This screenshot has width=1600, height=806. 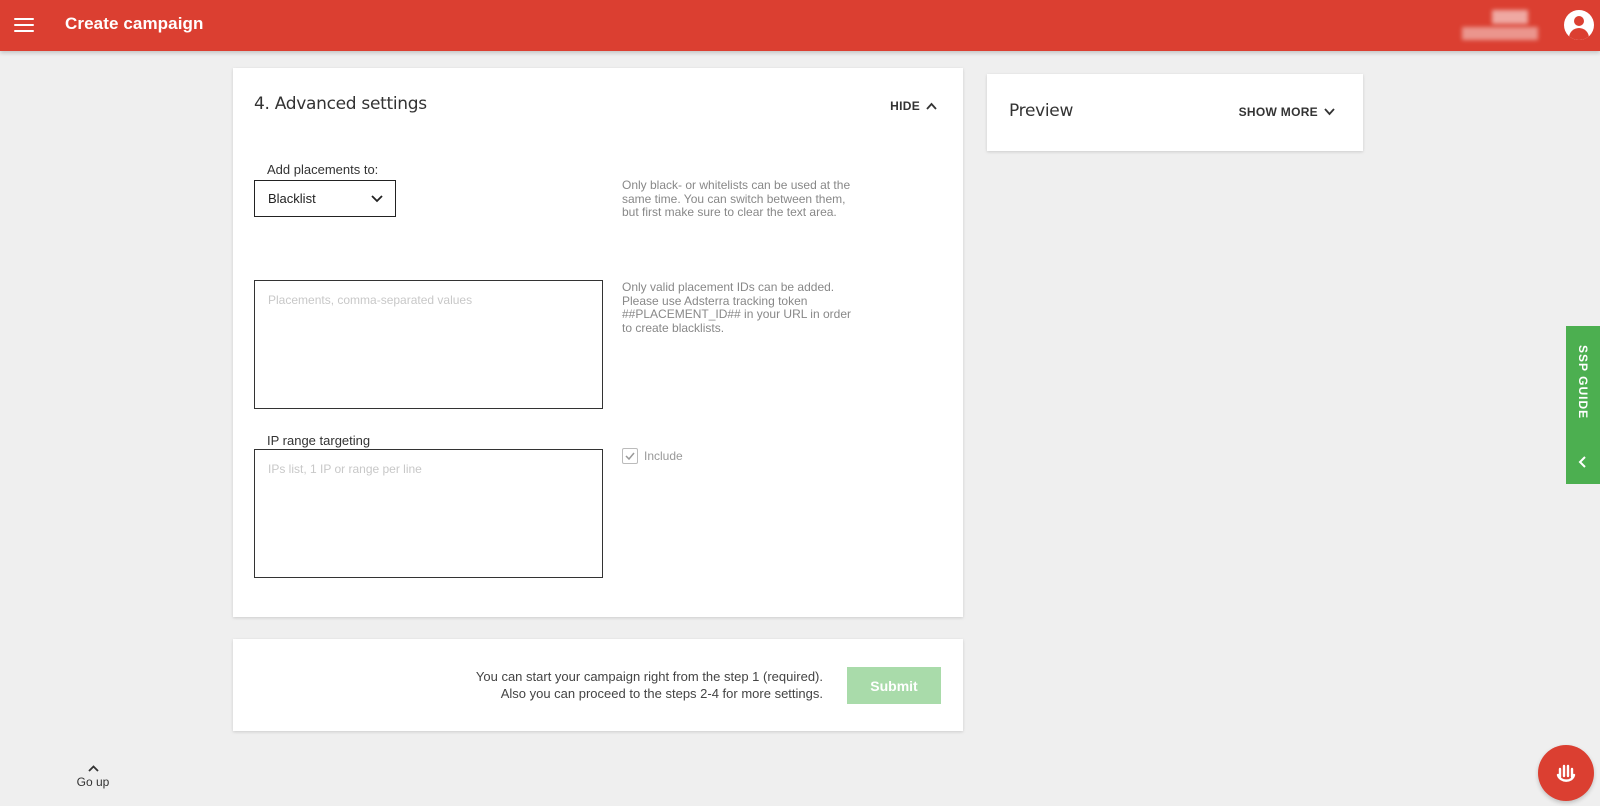 What do you see at coordinates (325, 198) in the screenshot?
I see `placements-list-select: Blacklist` at bounding box center [325, 198].